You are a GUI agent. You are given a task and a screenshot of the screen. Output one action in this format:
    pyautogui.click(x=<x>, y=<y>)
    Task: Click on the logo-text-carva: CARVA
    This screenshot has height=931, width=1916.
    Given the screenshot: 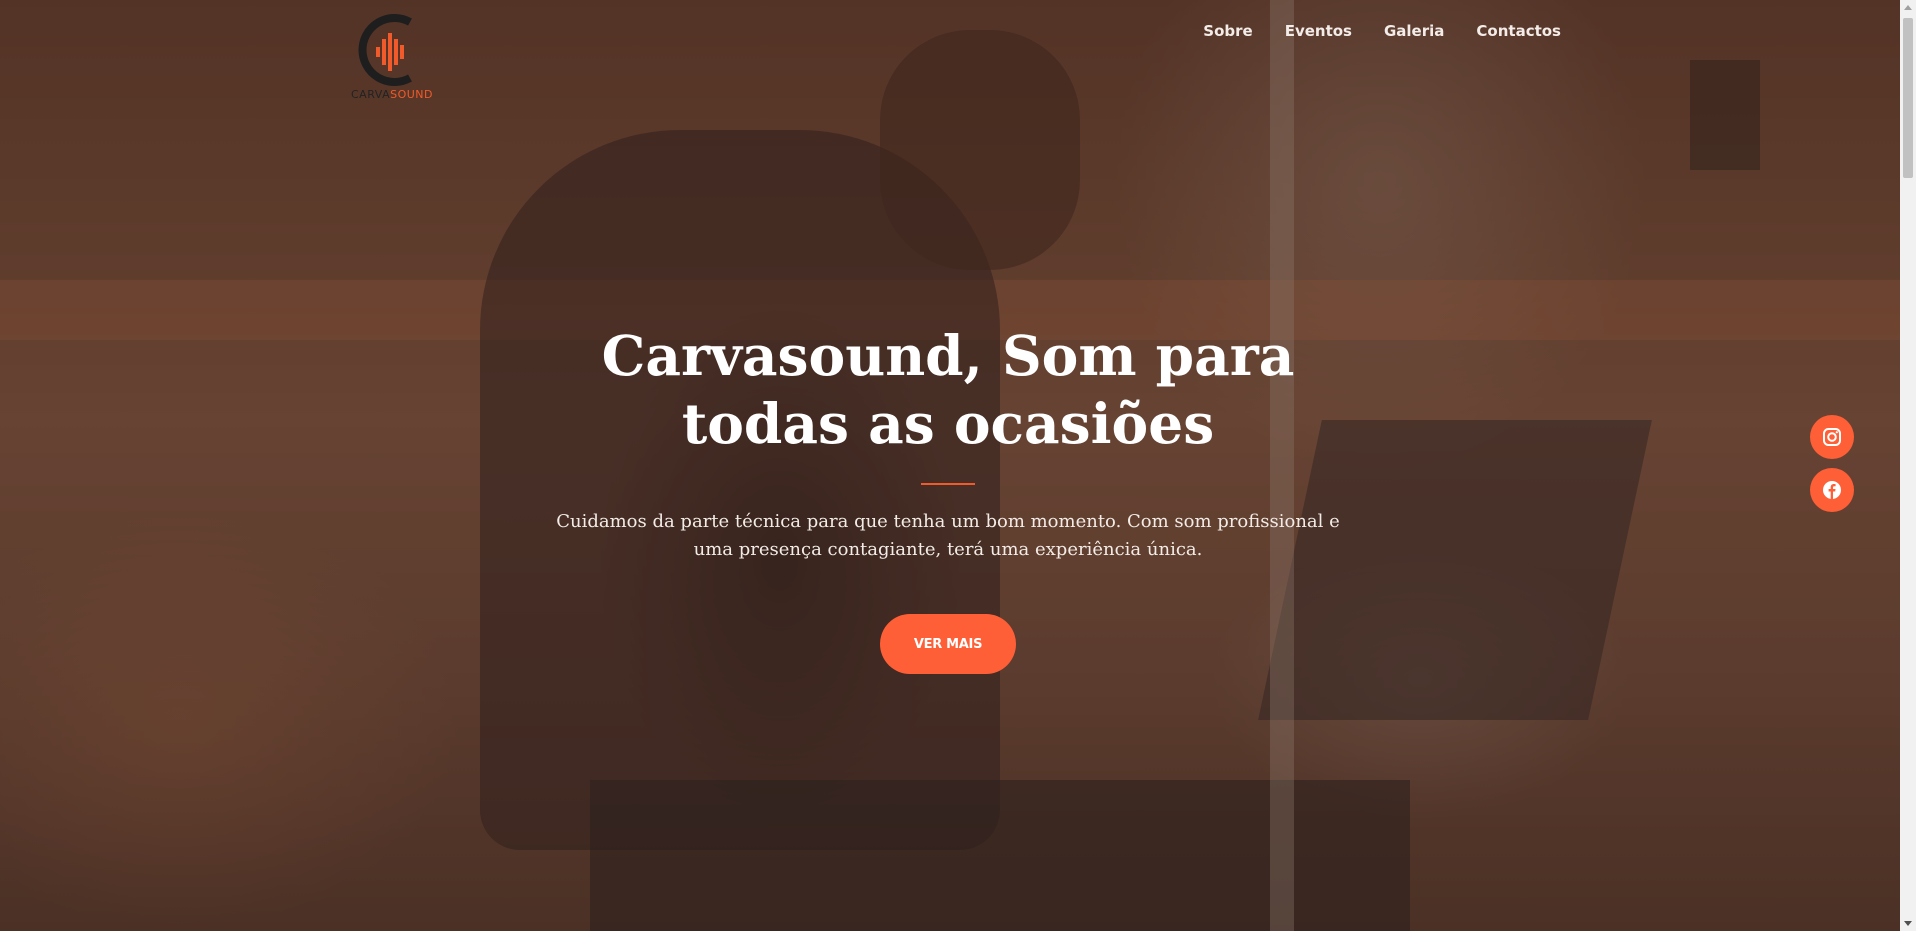 What is the action you would take?
    pyautogui.click(x=371, y=94)
    